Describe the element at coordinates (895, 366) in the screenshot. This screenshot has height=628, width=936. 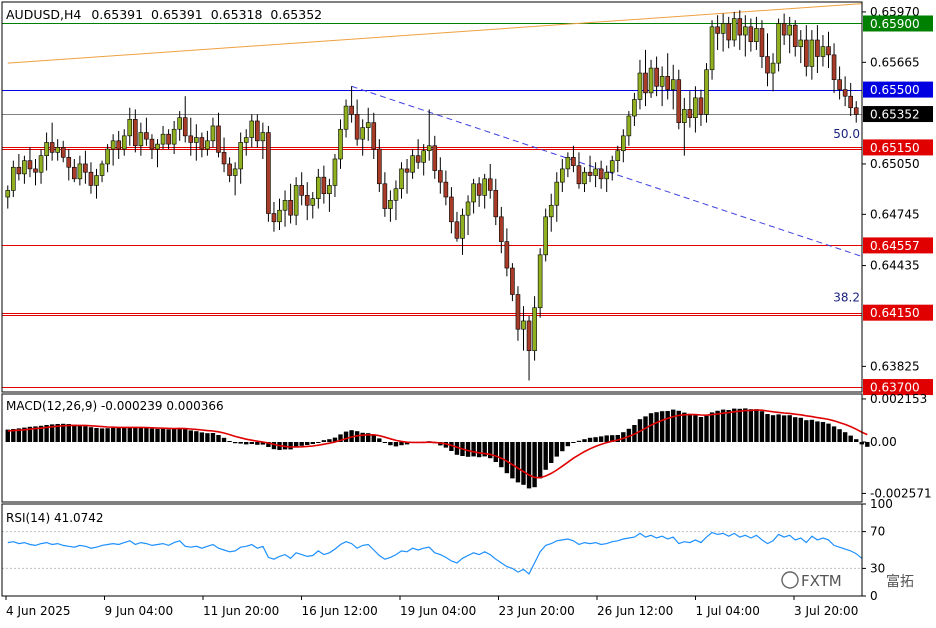
I see `price-tick-label: 0.63825` at that location.